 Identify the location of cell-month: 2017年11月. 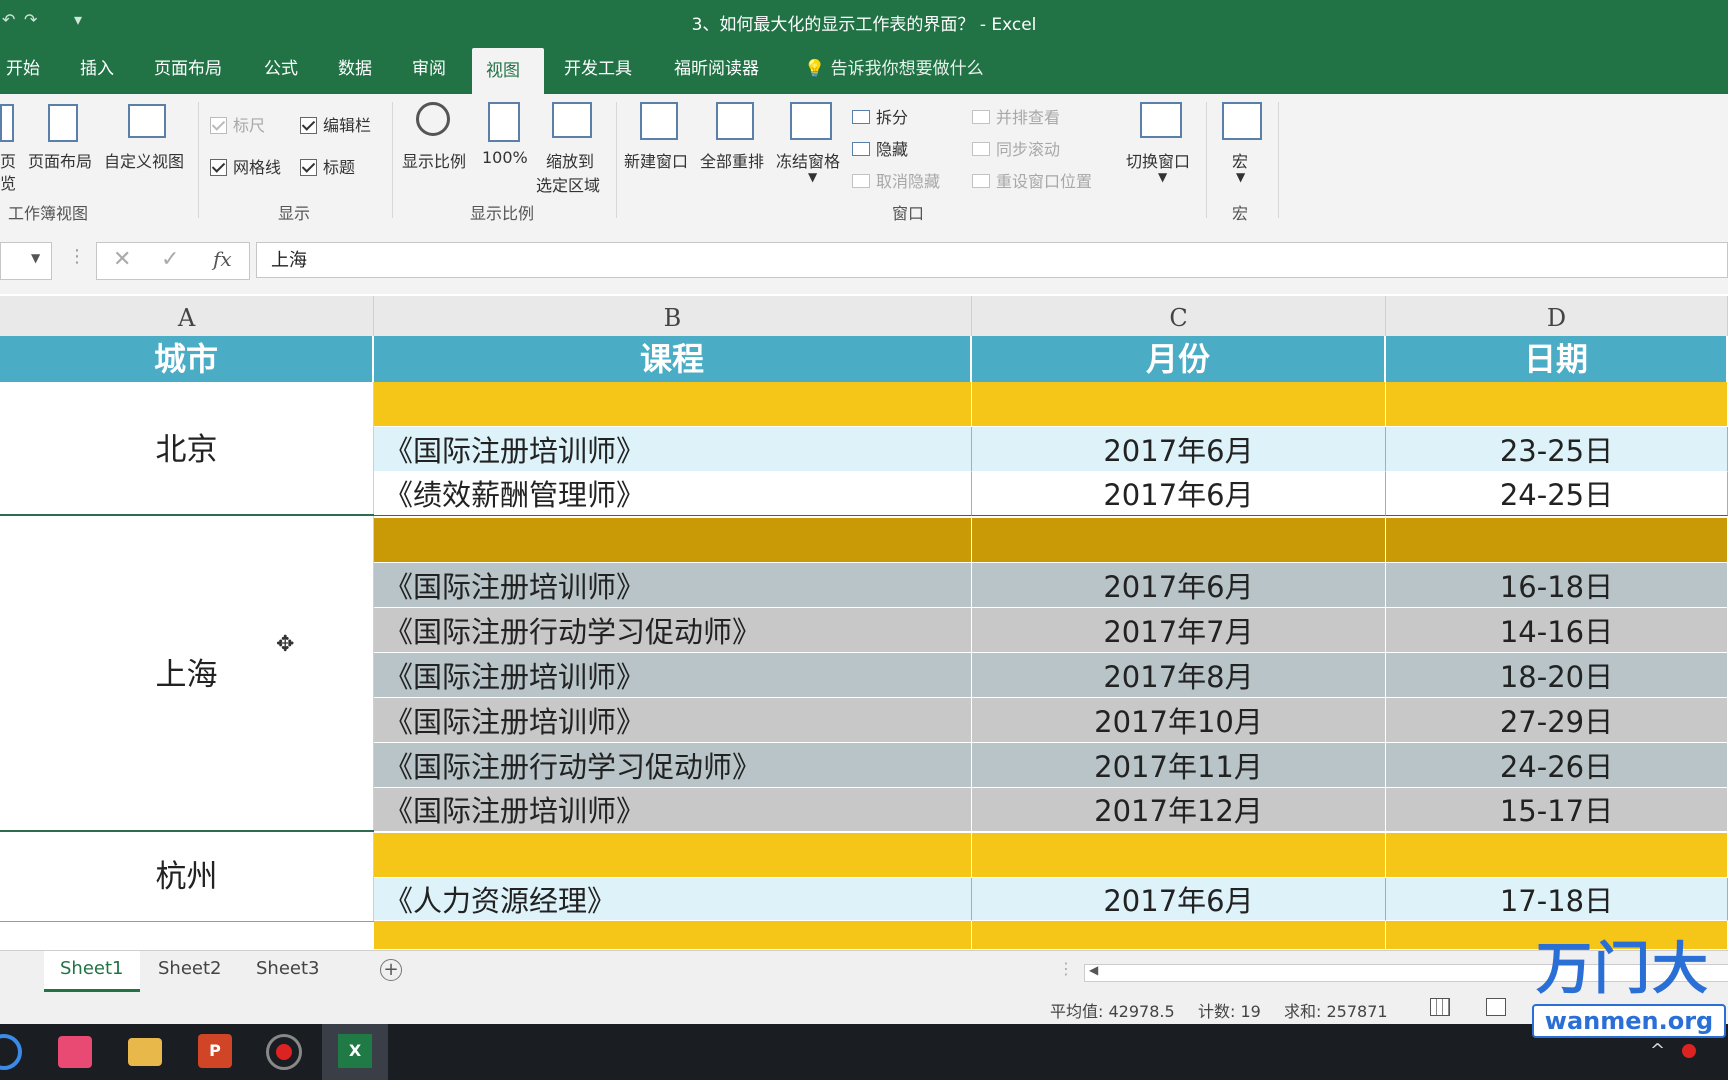
(1179, 765).